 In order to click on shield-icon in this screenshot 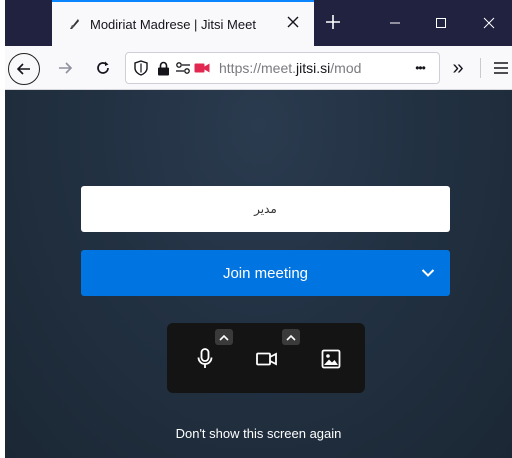, I will do `click(141, 68)`.